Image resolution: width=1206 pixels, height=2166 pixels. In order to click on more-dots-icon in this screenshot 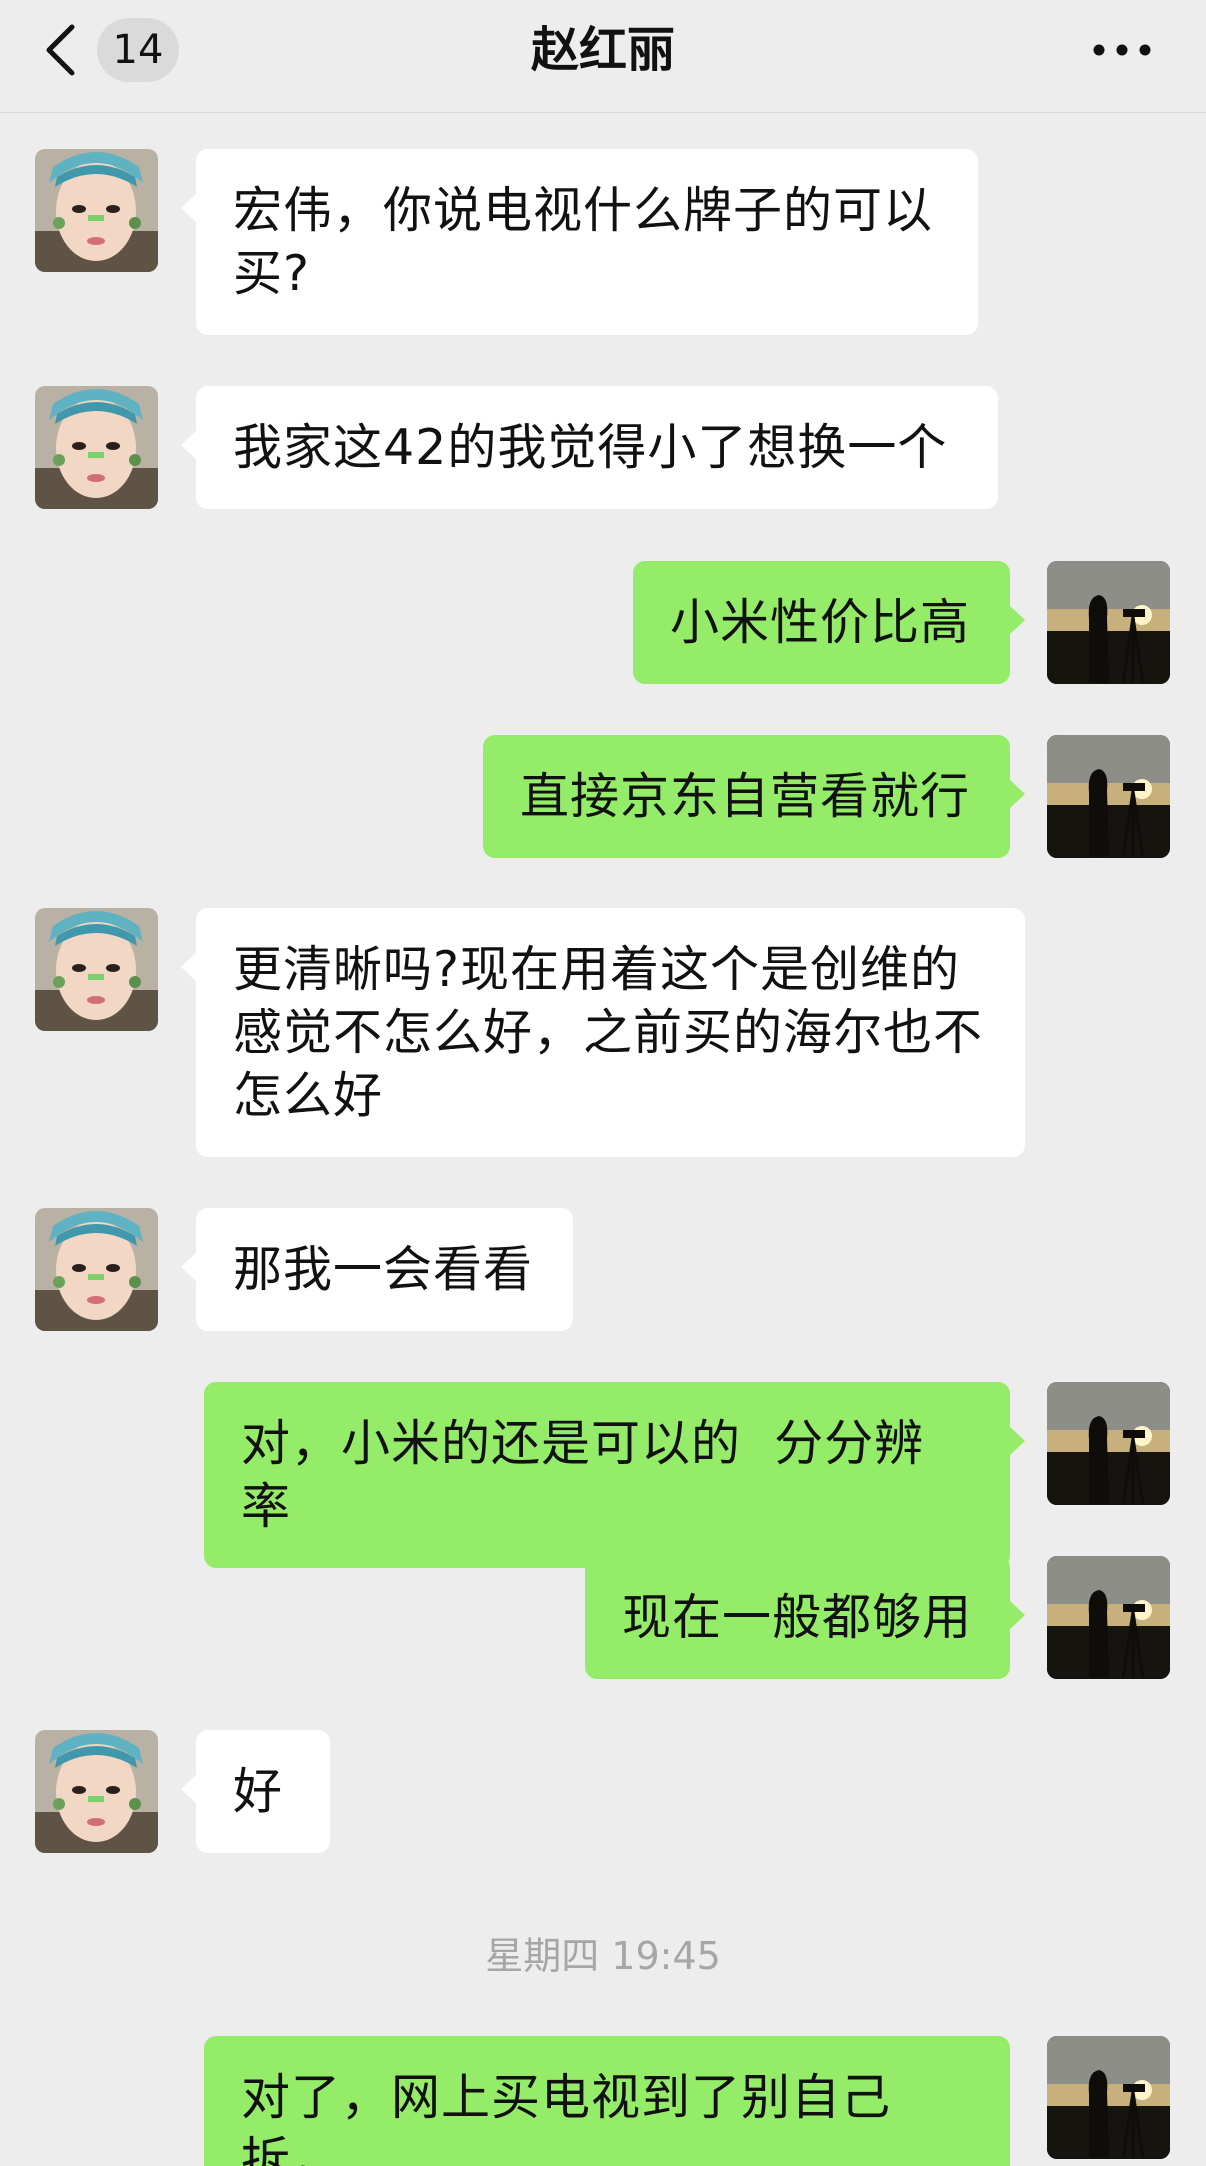, I will do `click(1122, 50)`.